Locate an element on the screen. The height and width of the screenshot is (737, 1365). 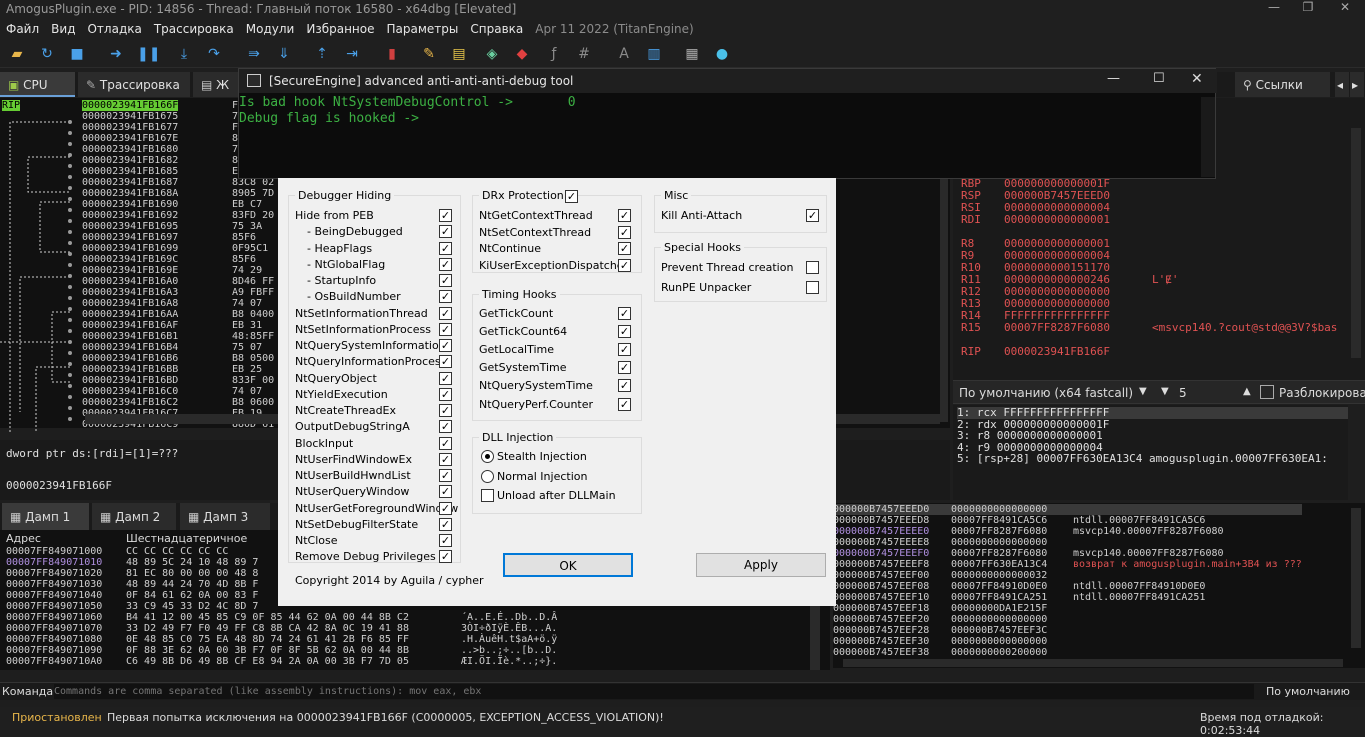
menu-favourites: Избранное is located at coordinates (340, 28).